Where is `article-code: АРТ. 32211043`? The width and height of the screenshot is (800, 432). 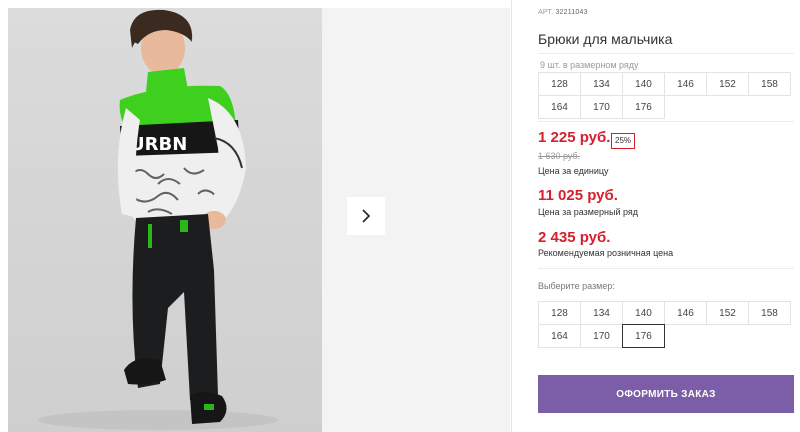 article-code: АРТ. 32211043 is located at coordinates (563, 12).